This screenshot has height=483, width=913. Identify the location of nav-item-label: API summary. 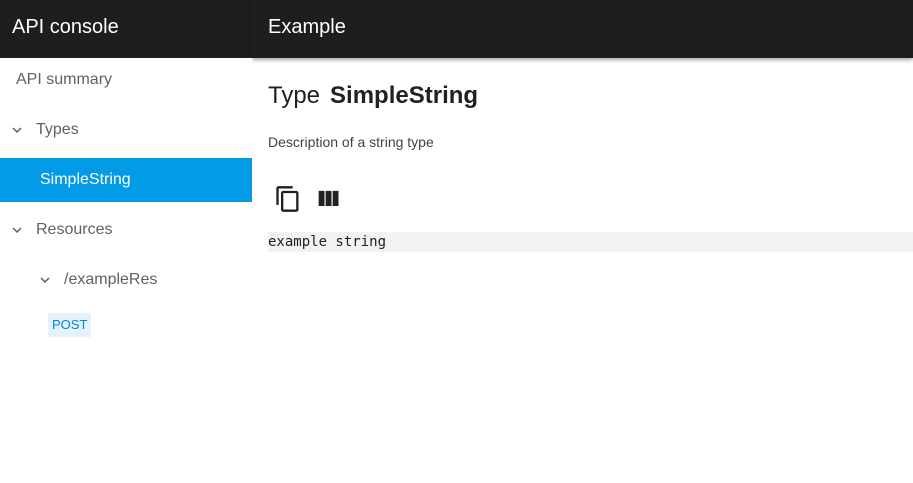
(64, 79).